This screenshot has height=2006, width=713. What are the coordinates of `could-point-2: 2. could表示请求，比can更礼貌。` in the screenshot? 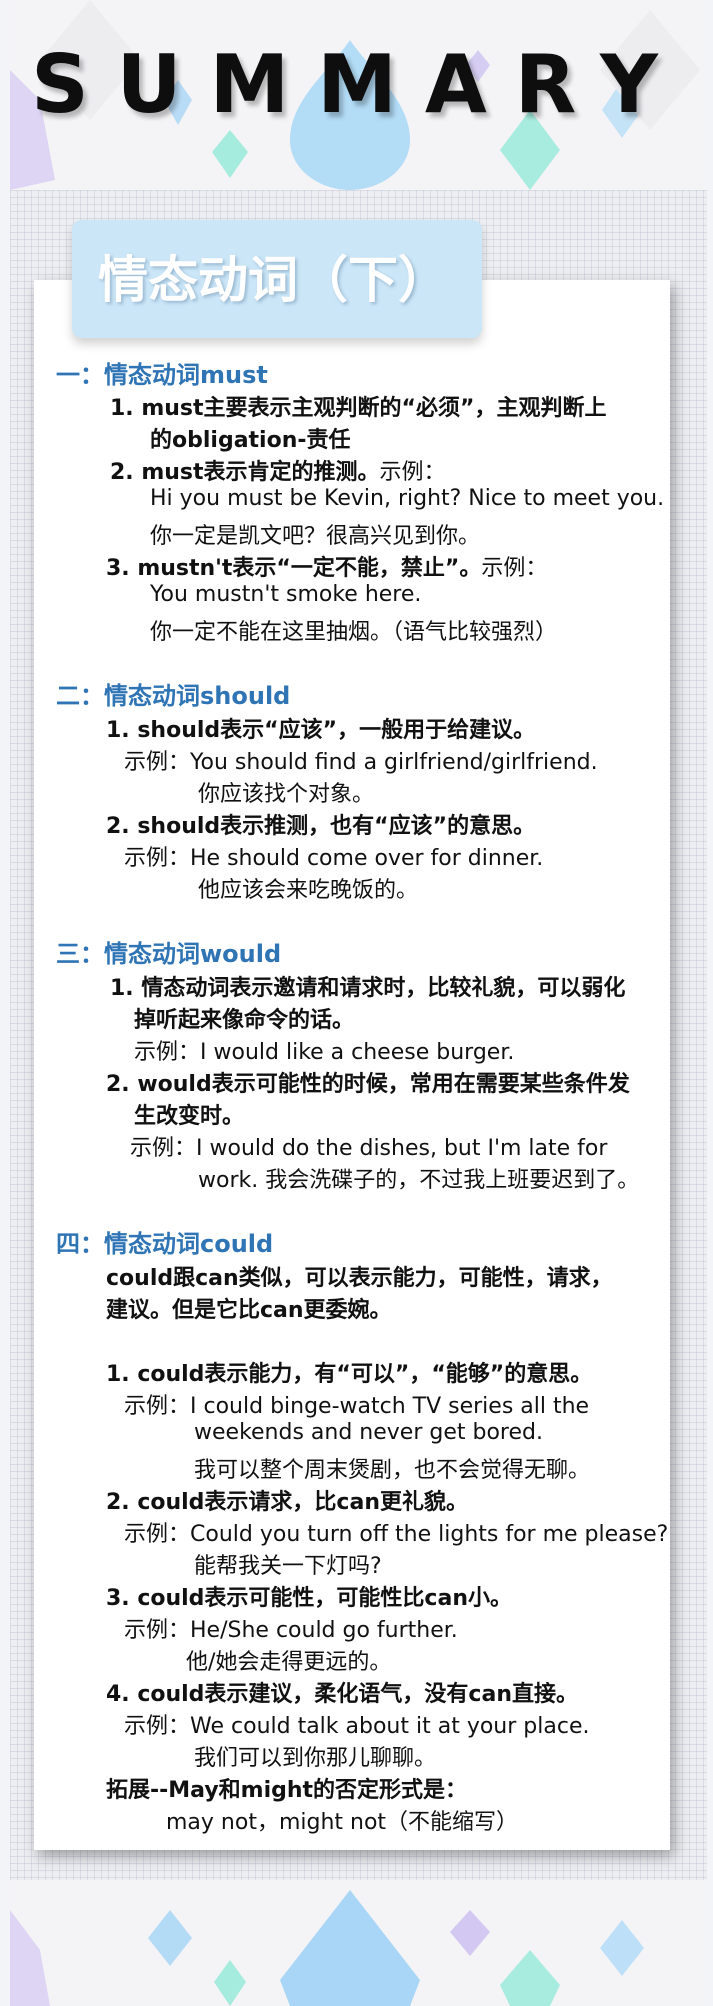 It's located at (287, 1502).